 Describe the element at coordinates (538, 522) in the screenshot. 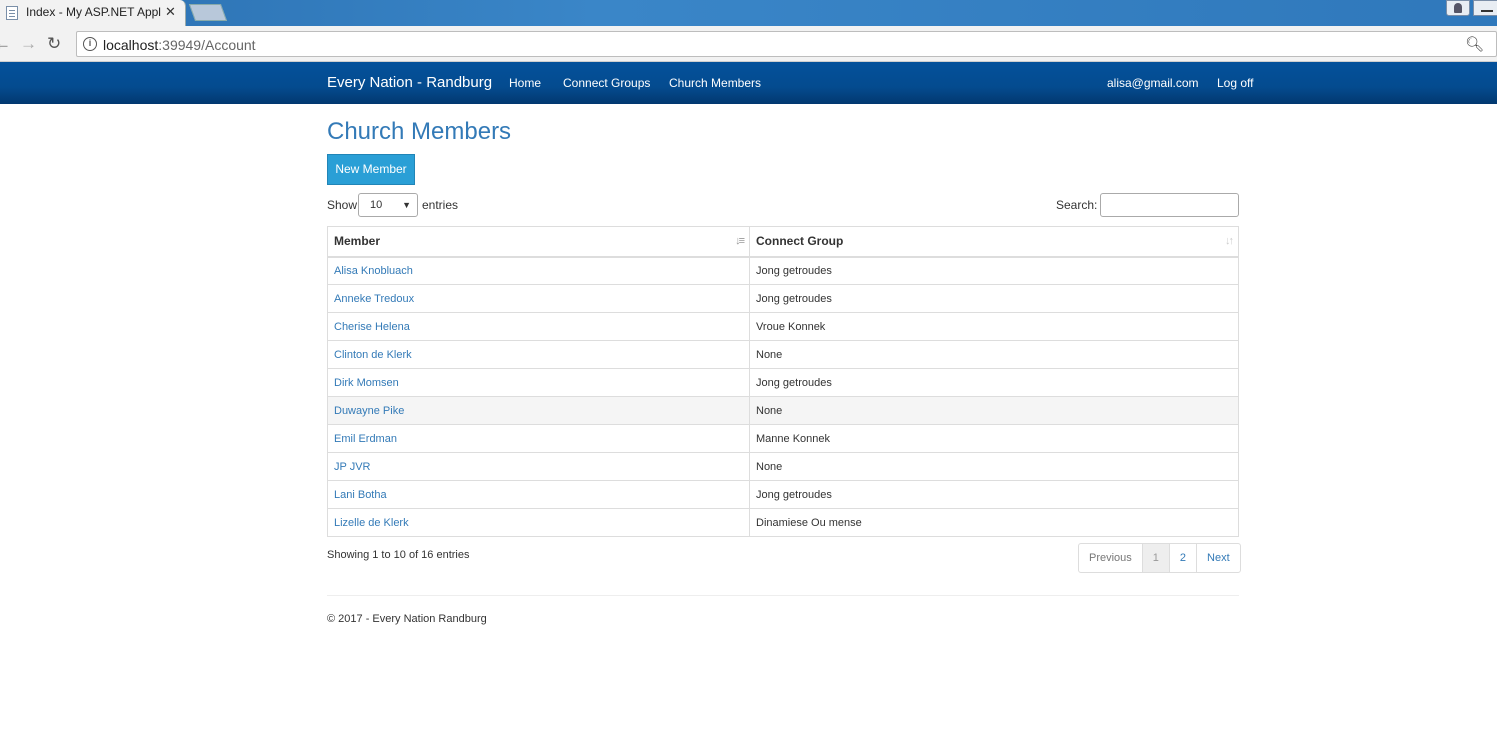

I see `member-link: Lizelle de Klerk` at that location.